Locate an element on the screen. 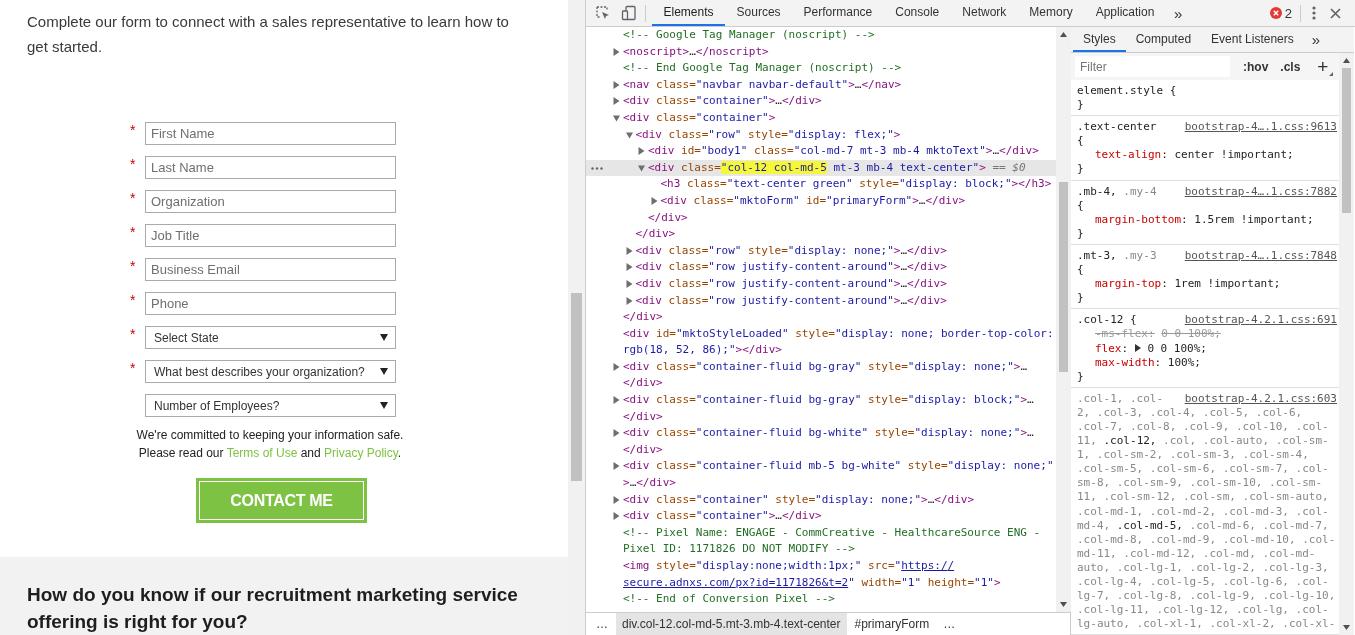  panel-tab: Network is located at coordinates (984, 13).